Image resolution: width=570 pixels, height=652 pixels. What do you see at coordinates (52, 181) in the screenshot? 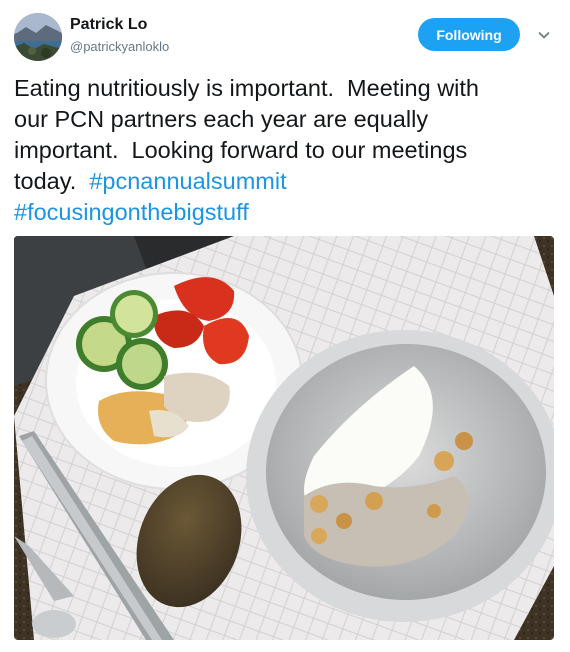
I see `tweet-text-line: today.` at bounding box center [52, 181].